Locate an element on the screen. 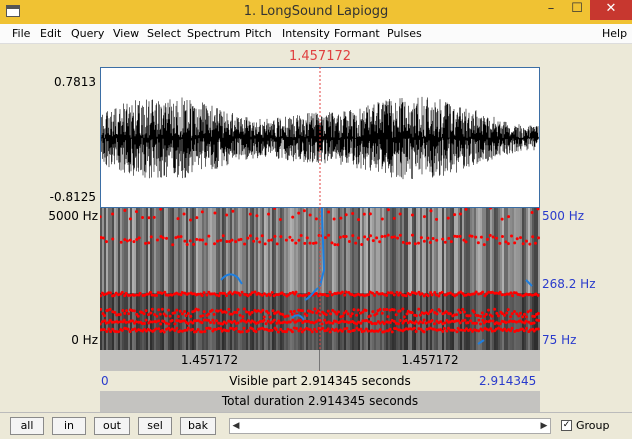  total-duration-row: Total duration 2.914345 seconds is located at coordinates (320, 401).